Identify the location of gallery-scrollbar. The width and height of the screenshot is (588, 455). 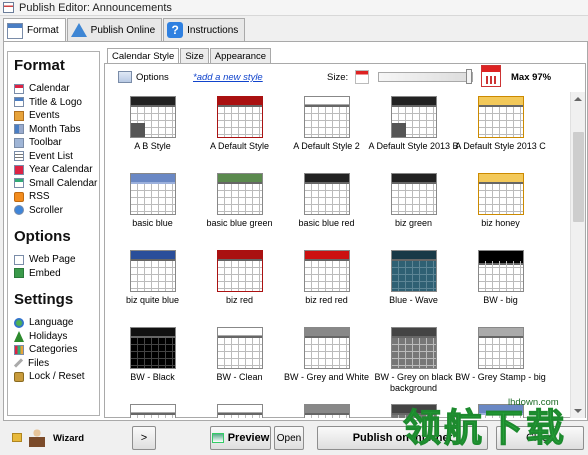
(577, 255).